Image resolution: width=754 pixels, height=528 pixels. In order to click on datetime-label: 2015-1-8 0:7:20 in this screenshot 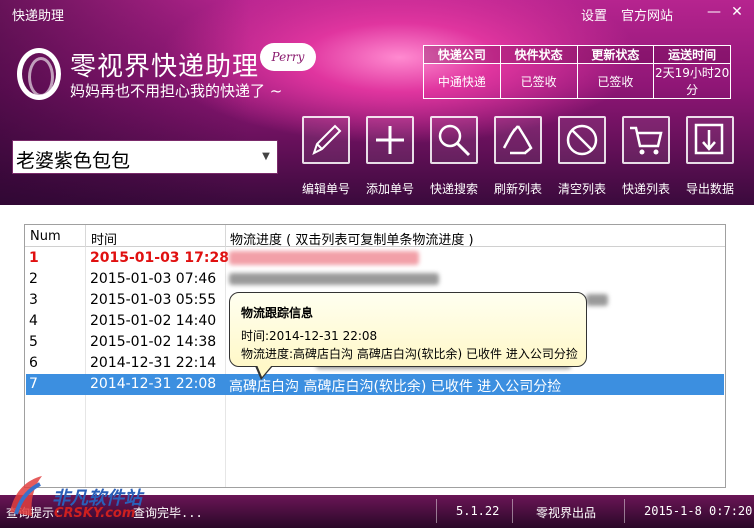, I will do `click(698, 511)`.